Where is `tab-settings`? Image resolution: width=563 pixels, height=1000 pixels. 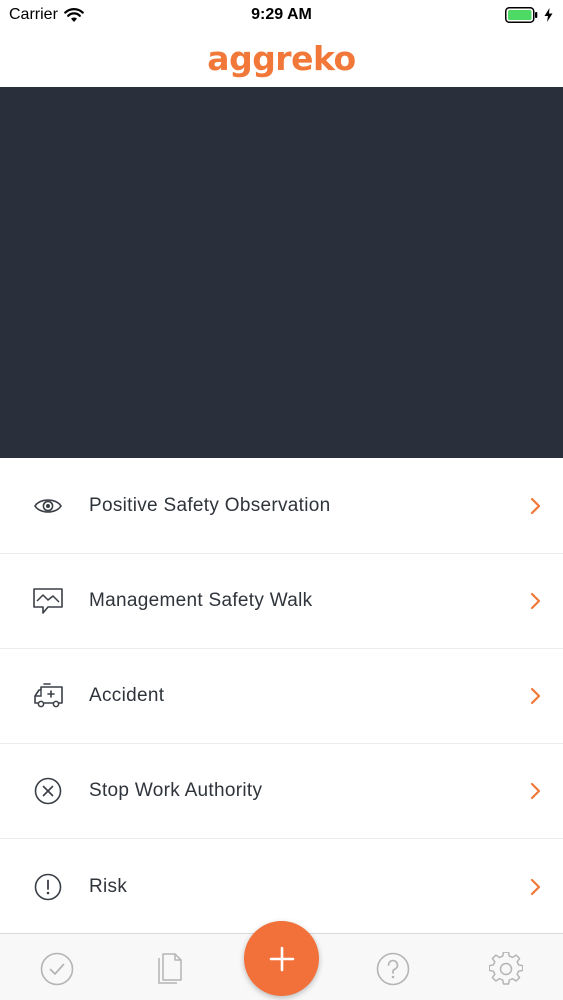 tab-settings is located at coordinates (506, 969).